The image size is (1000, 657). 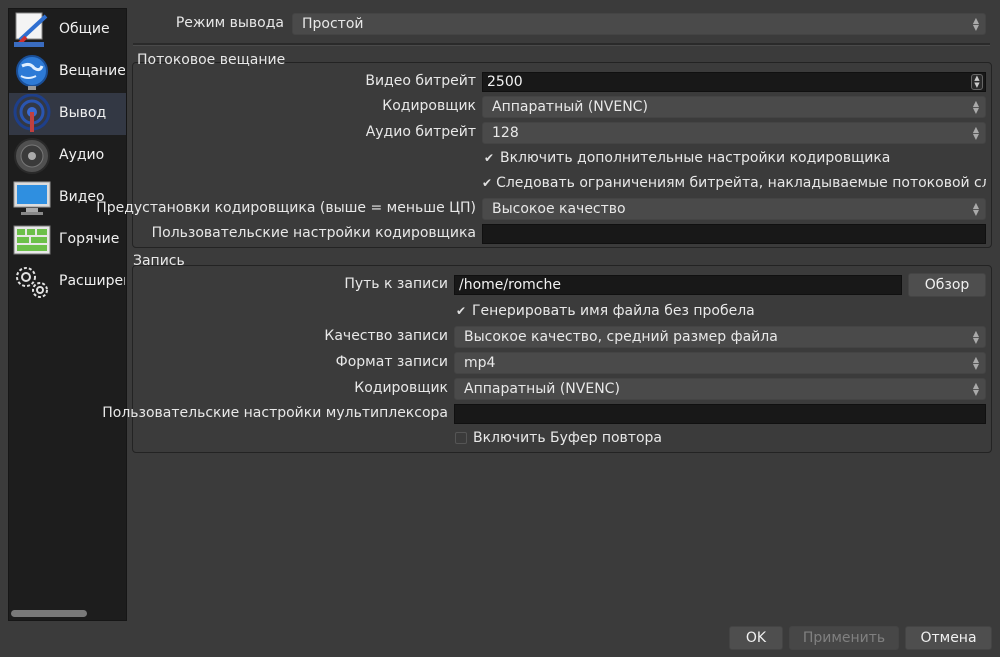 What do you see at coordinates (510, 285) in the screenshot?
I see `record-path-value: /home/romche` at bounding box center [510, 285].